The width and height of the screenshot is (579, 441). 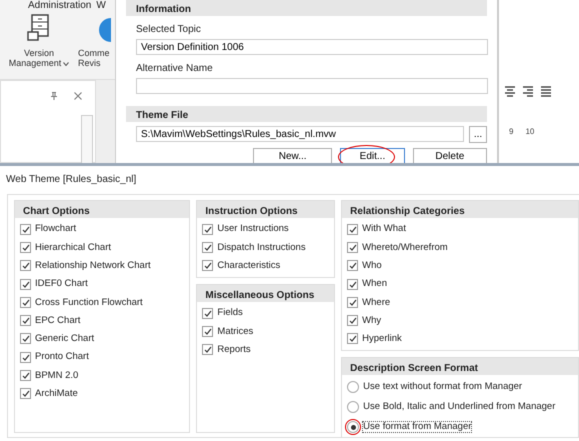 What do you see at coordinates (460, 367) in the screenshot?
I see `group-header: Description Screen Format` at bounding box center [460, 367].